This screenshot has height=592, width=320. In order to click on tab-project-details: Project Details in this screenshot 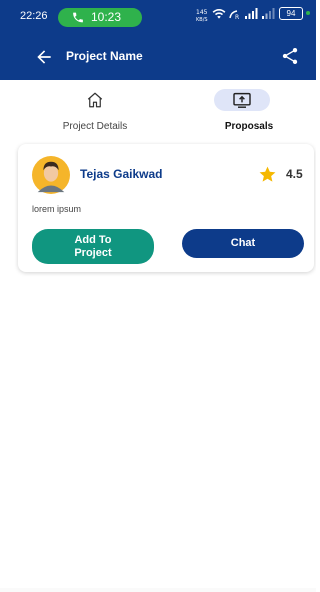, I will do `click(95, 110)`.